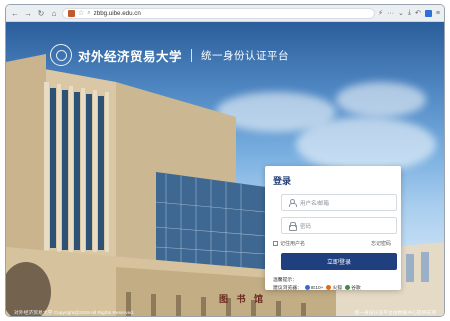 This screenshot has width=450, height=321. Describe the element at coordinates (219, 13) in the screenshot. I see `address-bar: ☆ ⌕ zbbg.uibe.edu.cn` at that location.